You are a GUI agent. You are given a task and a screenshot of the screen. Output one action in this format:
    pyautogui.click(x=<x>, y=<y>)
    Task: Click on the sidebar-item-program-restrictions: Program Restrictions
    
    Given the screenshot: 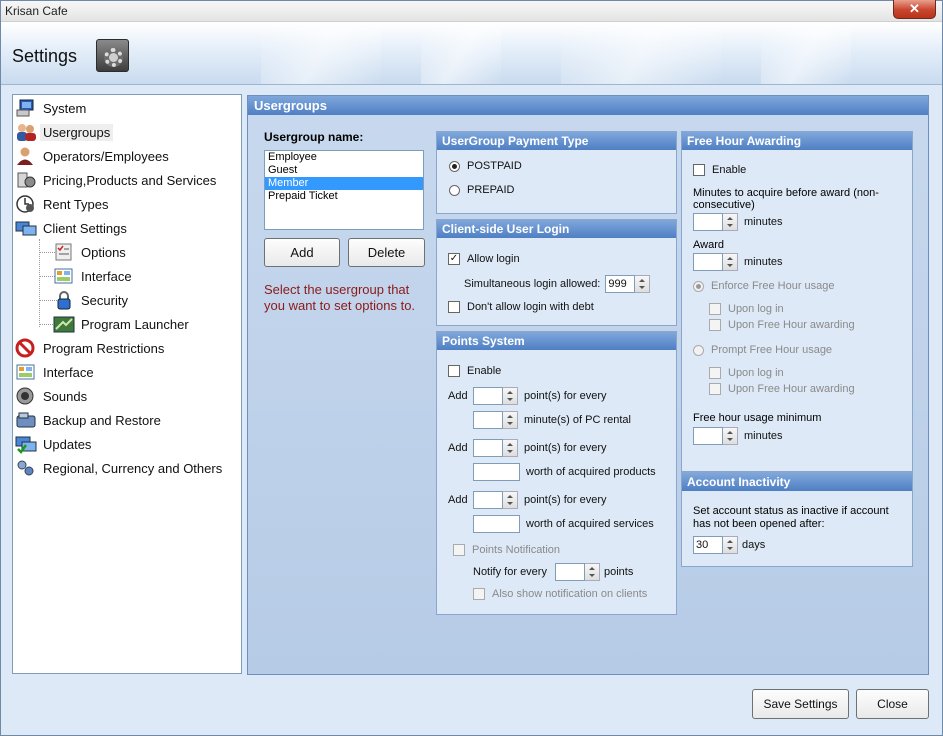 What is the action you would take?
    pyautogui.click(x=89, y=348)
    